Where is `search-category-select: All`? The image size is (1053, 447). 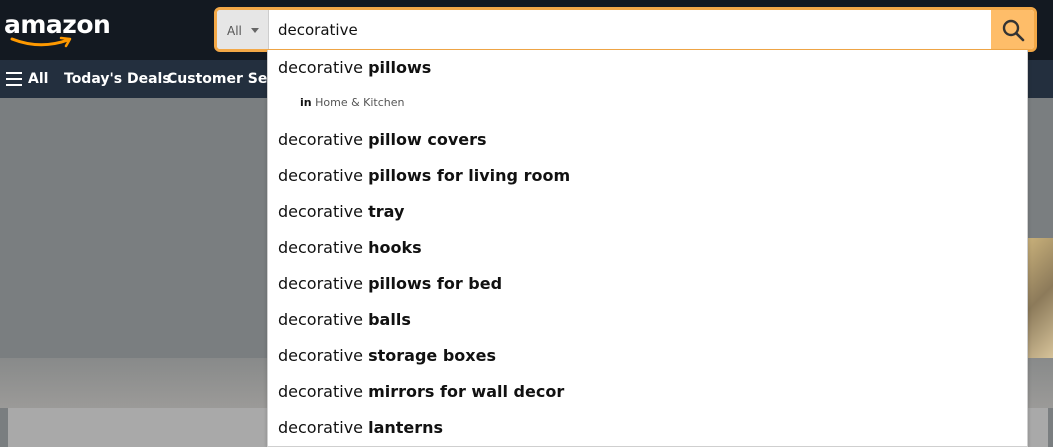
search-category-select: All is located at coordinates (243, 29).